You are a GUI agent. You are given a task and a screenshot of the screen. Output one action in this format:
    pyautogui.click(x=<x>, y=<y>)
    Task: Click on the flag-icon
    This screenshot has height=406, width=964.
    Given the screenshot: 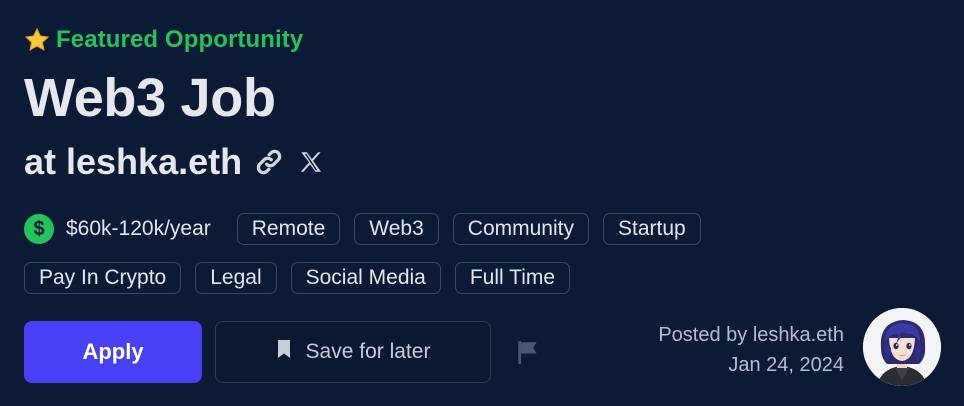 What is the action you would take?
    pyautogui.click(x=528, y=352)
    